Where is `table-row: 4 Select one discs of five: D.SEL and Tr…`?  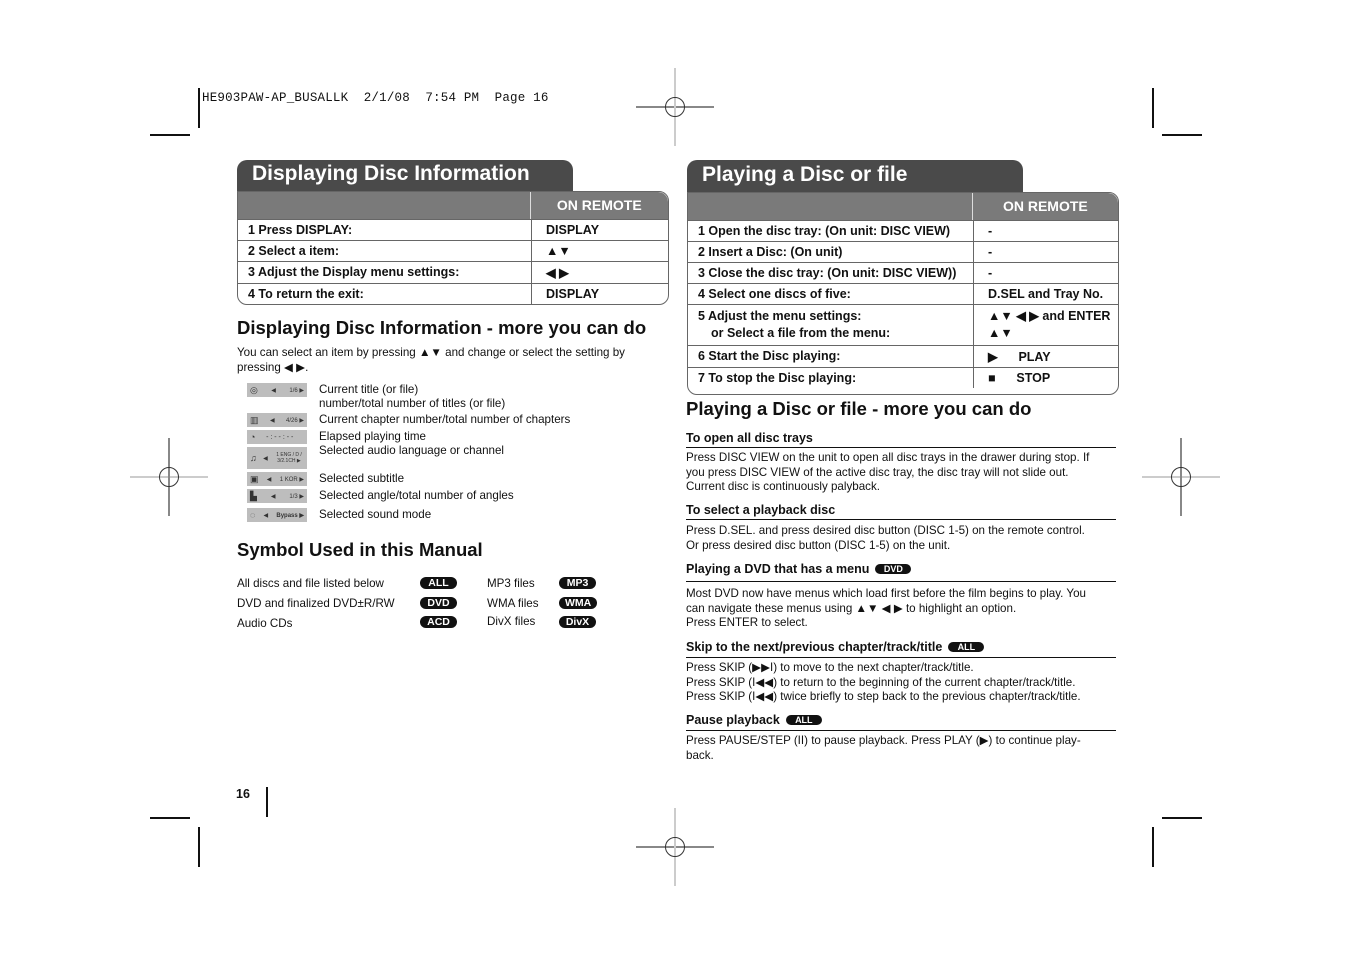
table-row: 4 Select one discs of five: D.SEL and Tr… is located at coordinates (903, 293).